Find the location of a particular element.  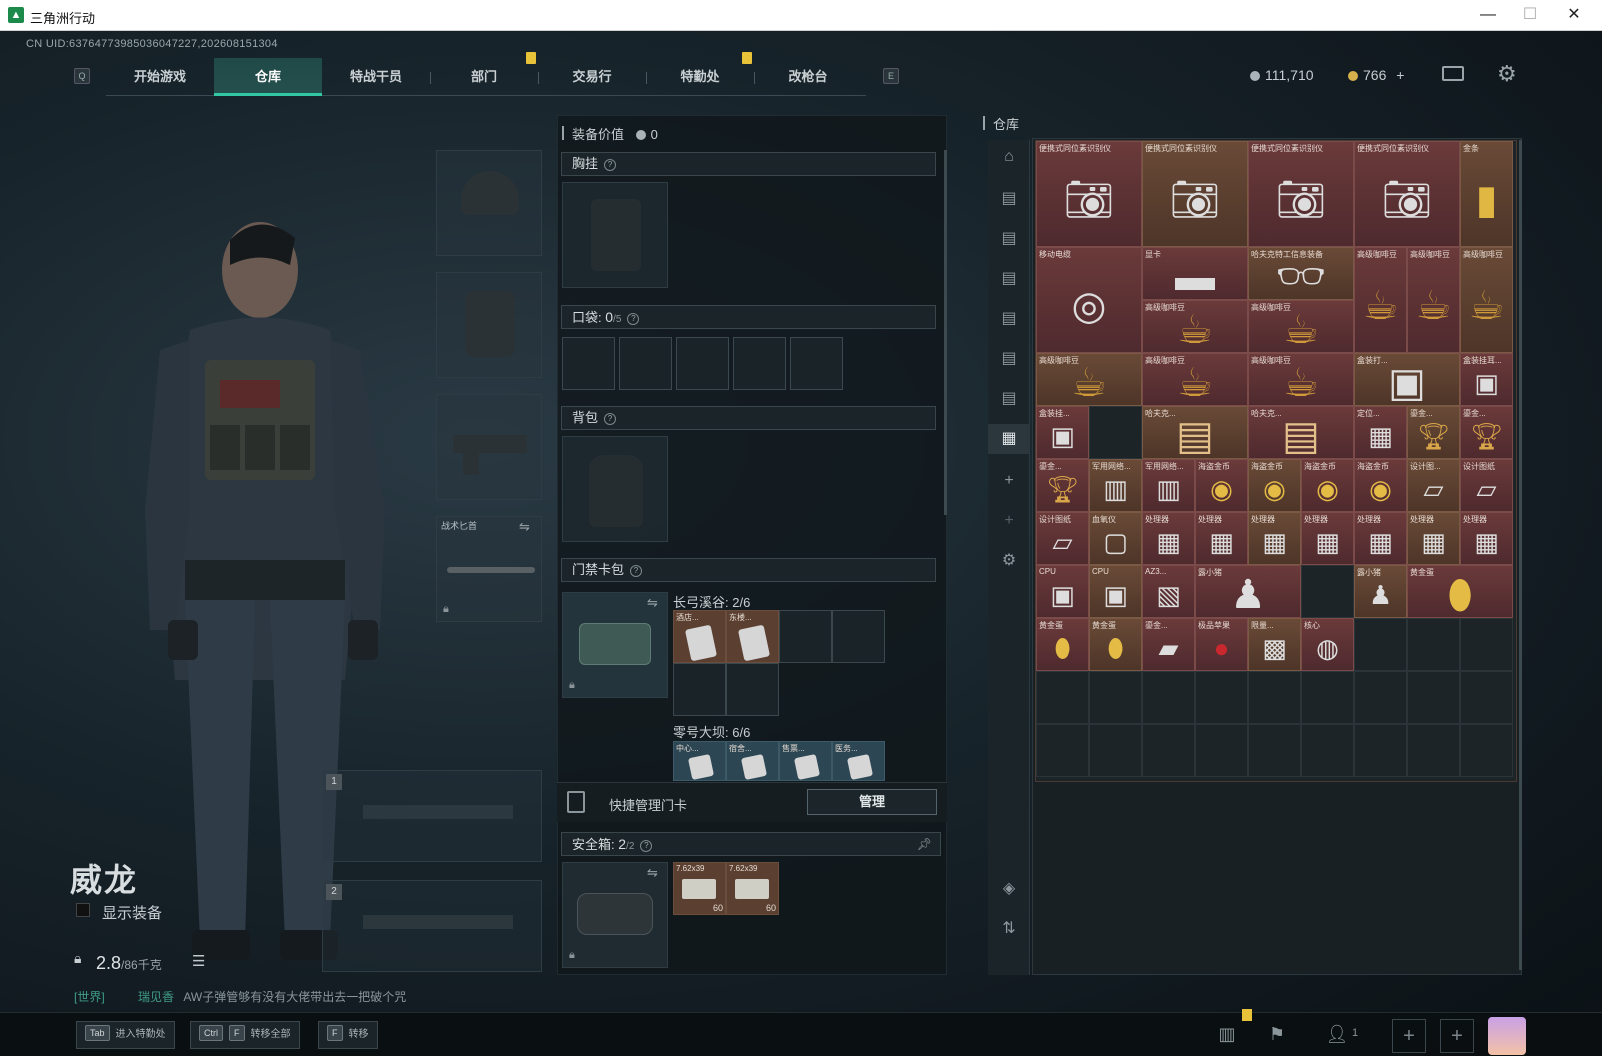

warehouse-item: 盒装打... ▣ is located at coordinates (1407, 379).